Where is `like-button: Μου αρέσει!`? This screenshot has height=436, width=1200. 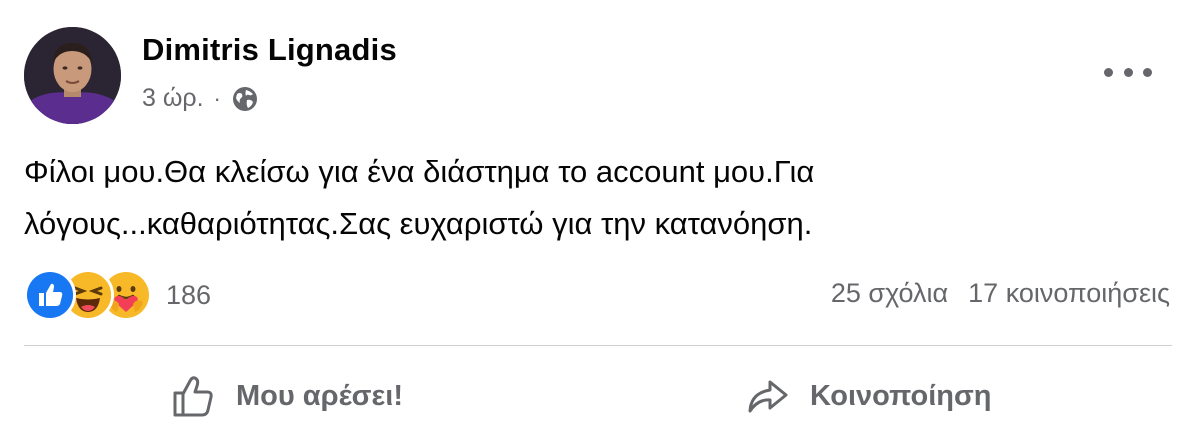 like-button: Μου αρέσει! is located at coordinates (286, 396).